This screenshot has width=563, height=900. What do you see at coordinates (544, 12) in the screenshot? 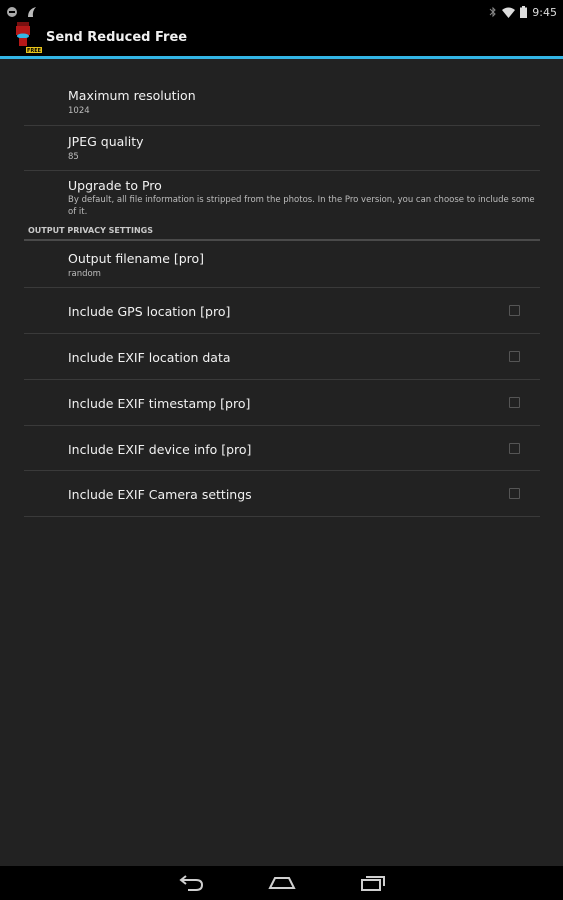
I see `status-time: 9:45` at bounding box center [544, 12].